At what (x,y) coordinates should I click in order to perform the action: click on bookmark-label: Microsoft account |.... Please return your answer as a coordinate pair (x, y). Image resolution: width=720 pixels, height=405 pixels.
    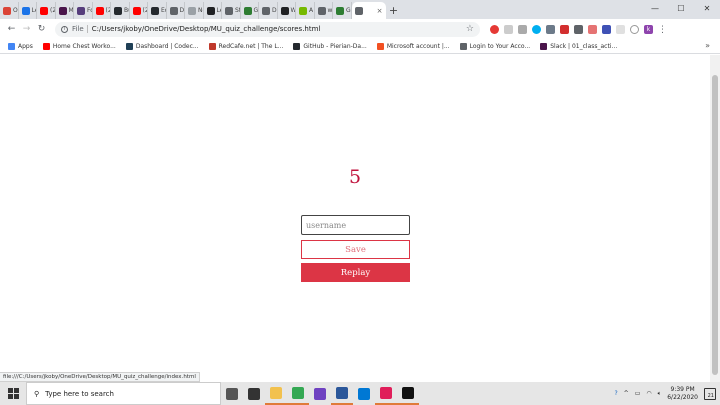
    Looking at the image, I should click on (418, 46).